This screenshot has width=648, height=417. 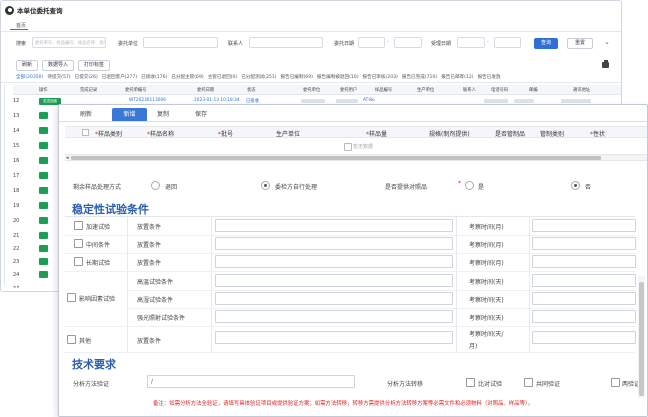 What do you see at coordinates (109, 134) in the screenshot?
I see `column-header: *样品类别` at bounding box center [109, 134].